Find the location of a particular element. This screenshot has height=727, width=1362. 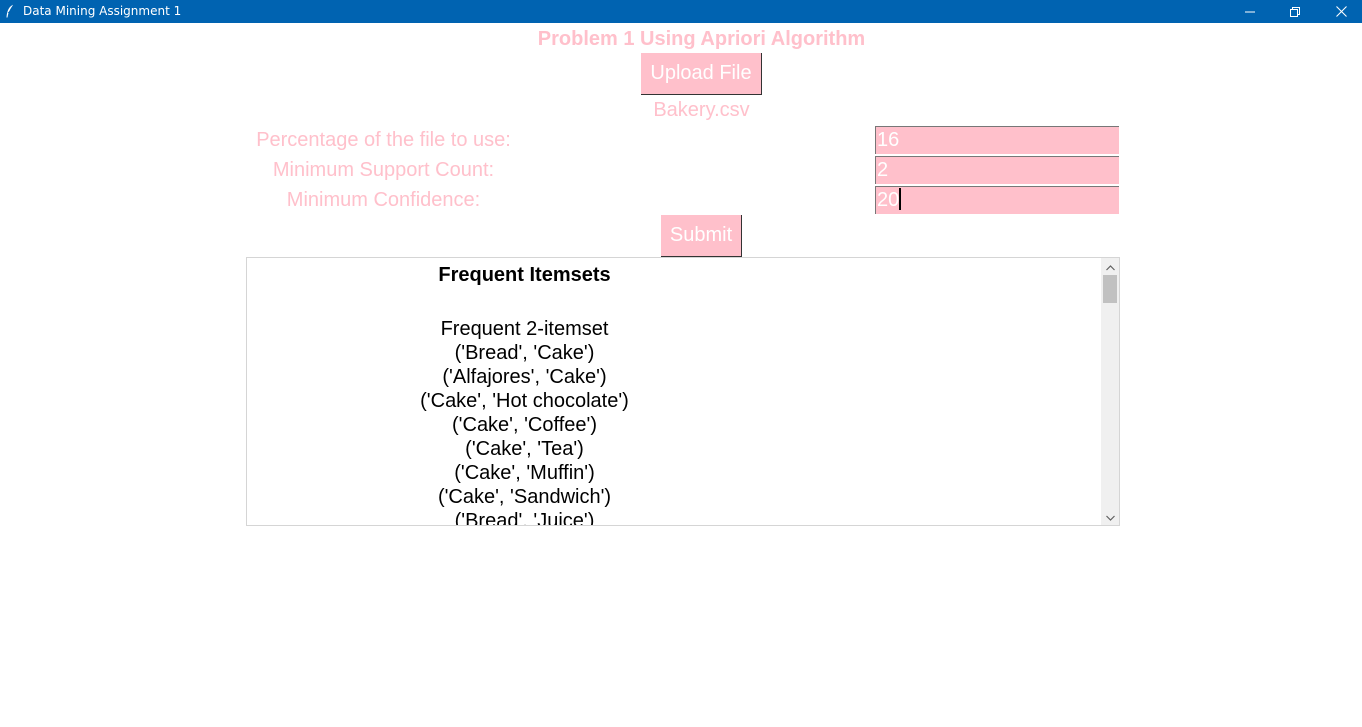

itemset-line: ('Cake', 'Coffee') is located at coordinates (524, 425).